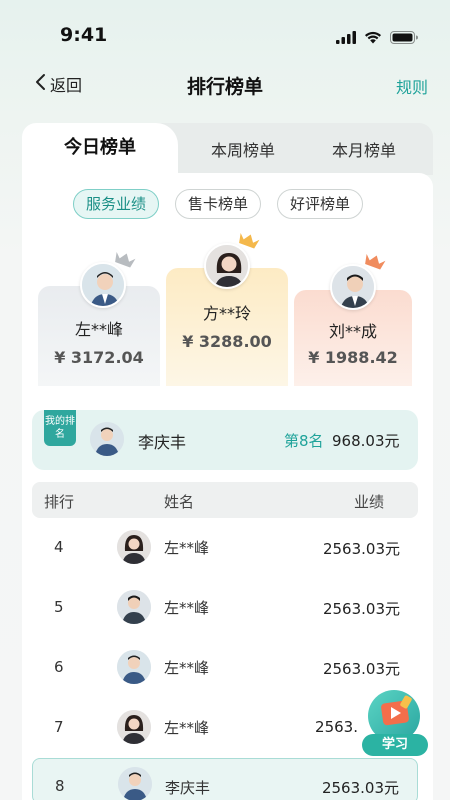 This screenshot has height=800, width=450. What do you see at coordinates (59, 502) in the screenshot?
I see `header-rank: 排行` at bounding box center [59, 502].